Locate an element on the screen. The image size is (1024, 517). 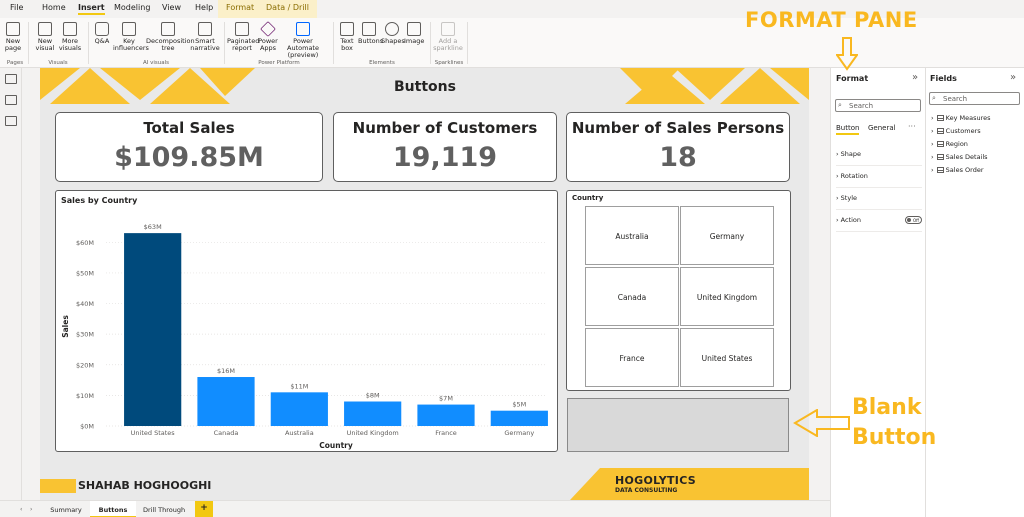
search-icon: ⌕ is located at coordinates (934, 98).